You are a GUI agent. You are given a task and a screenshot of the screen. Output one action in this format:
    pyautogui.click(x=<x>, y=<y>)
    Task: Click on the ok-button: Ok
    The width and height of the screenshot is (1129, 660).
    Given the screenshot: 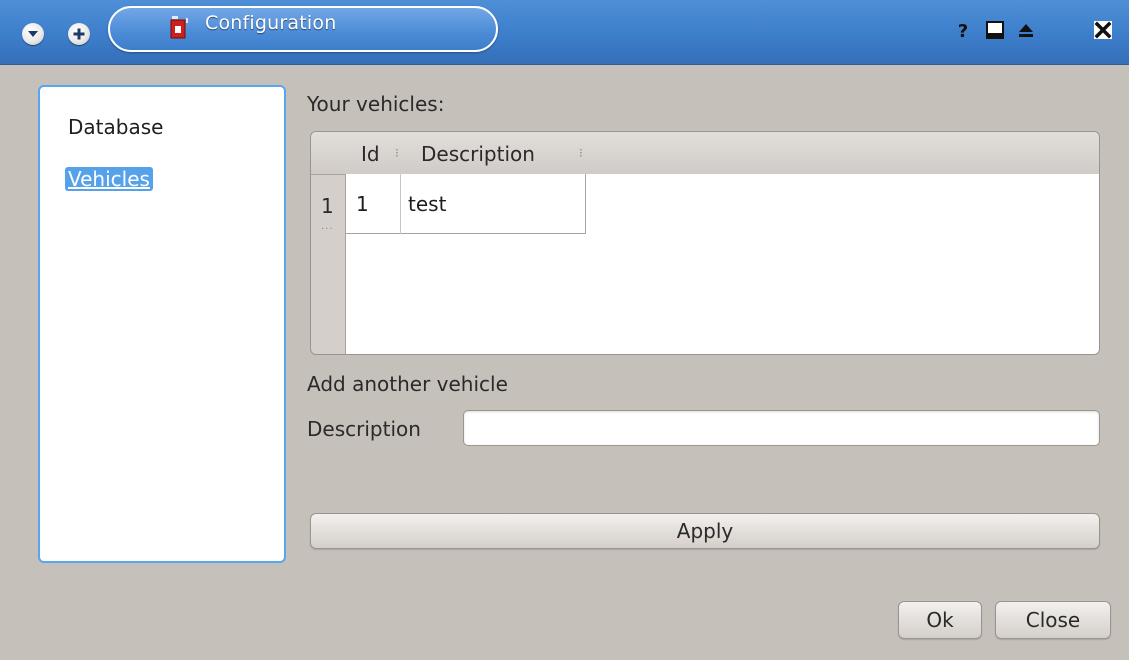 What is the action you would take?
    pyautogui.click(x=940, y=620)
    